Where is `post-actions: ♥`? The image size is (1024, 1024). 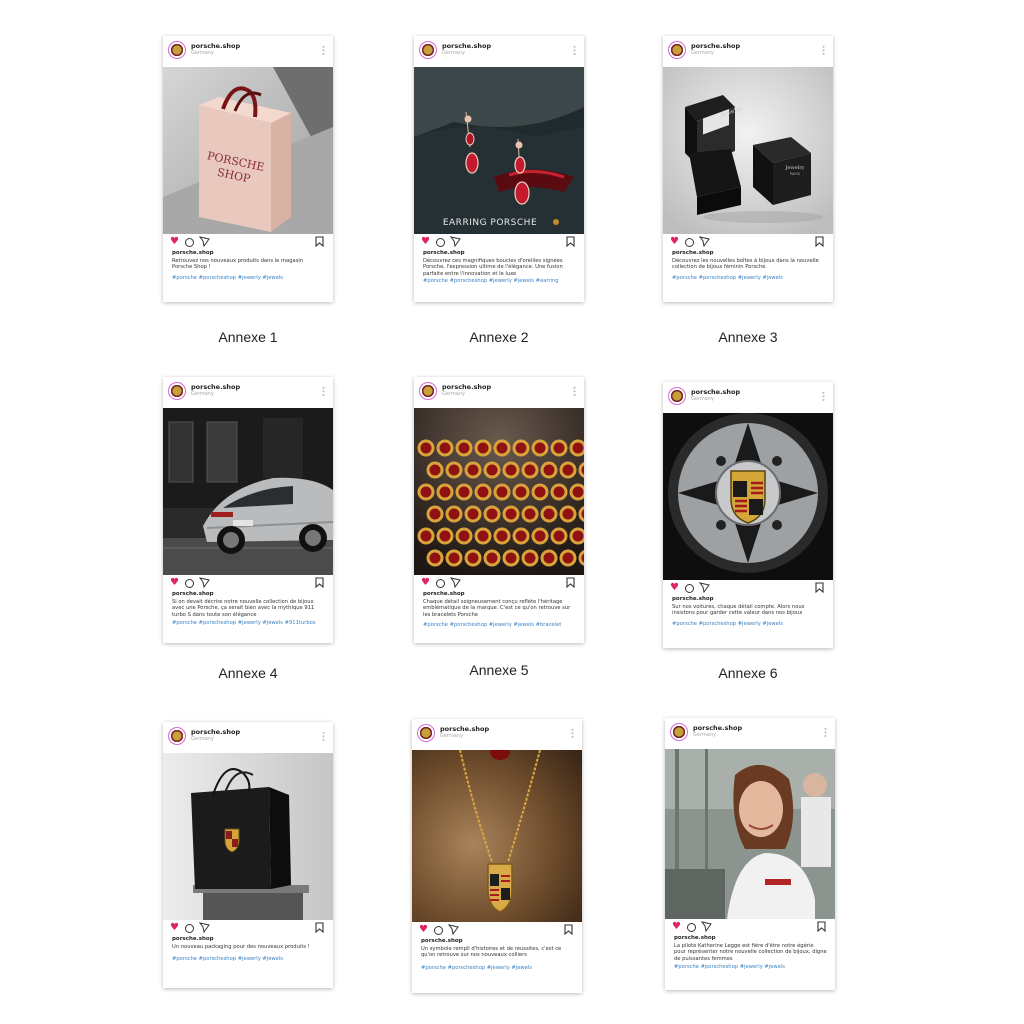
post-actions: ♥ is located at coordinates (248, 583).